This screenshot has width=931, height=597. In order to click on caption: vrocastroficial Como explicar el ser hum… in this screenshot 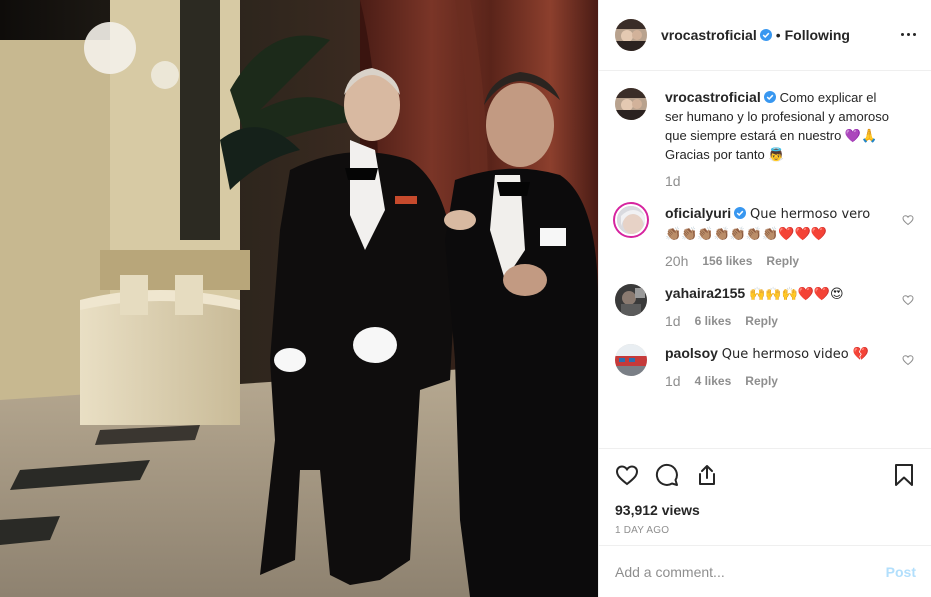, I will do `click(765, 130)`.